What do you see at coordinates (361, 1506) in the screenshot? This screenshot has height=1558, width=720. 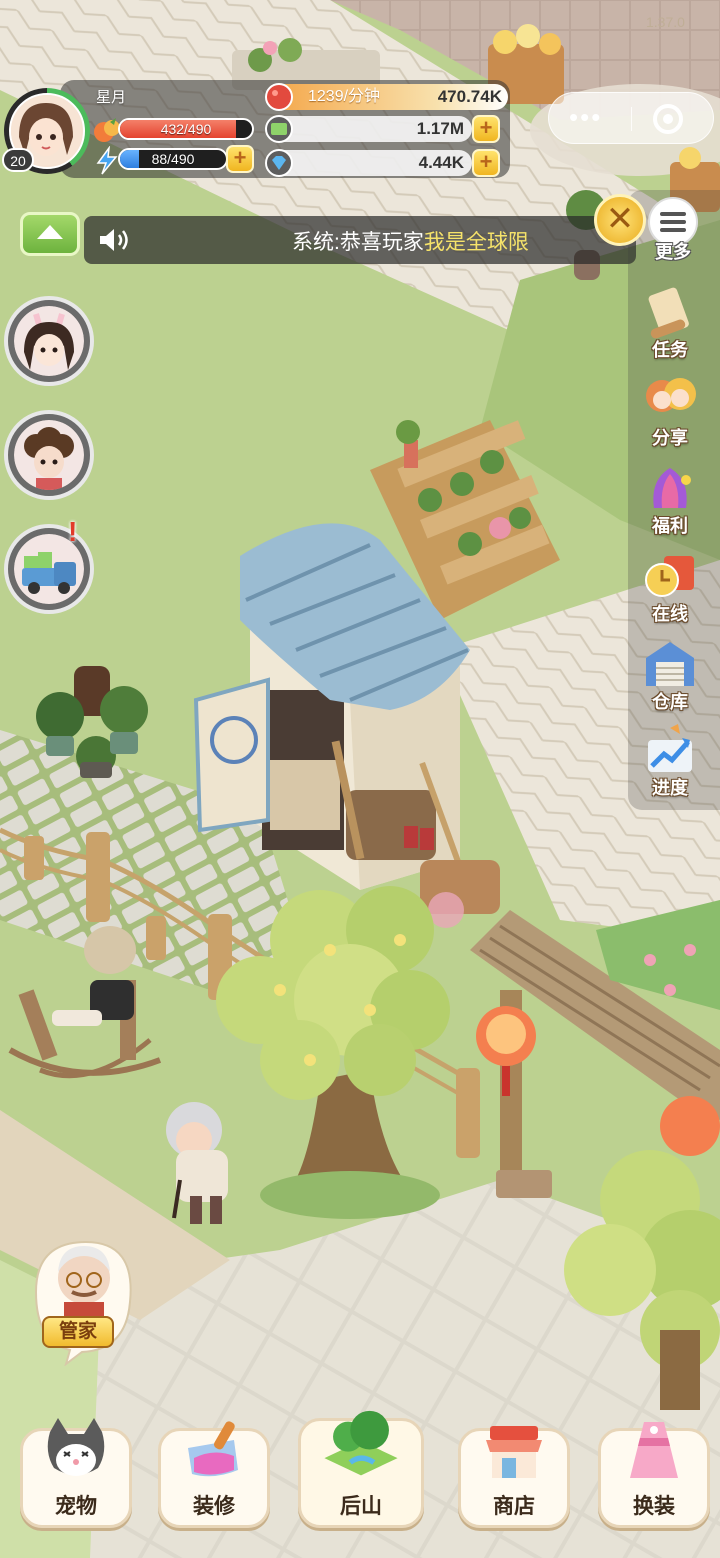 I see `nav-label: 后山` at bounding box center [361, 1506].